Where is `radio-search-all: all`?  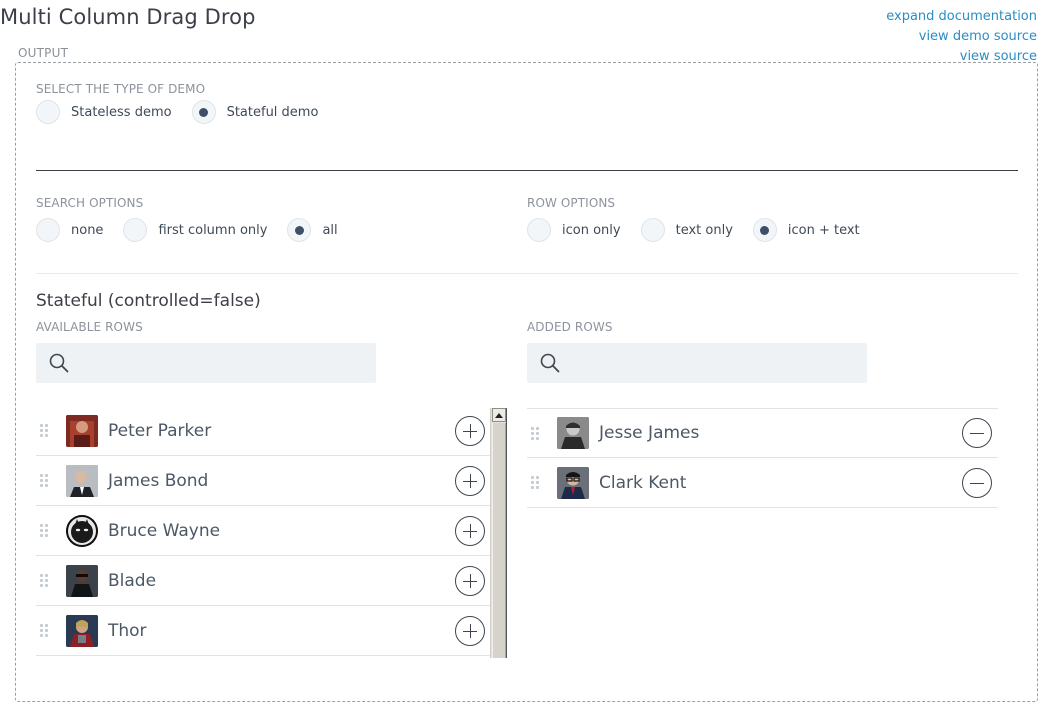 radio-search-all: all is located at coordinates (312, 230).